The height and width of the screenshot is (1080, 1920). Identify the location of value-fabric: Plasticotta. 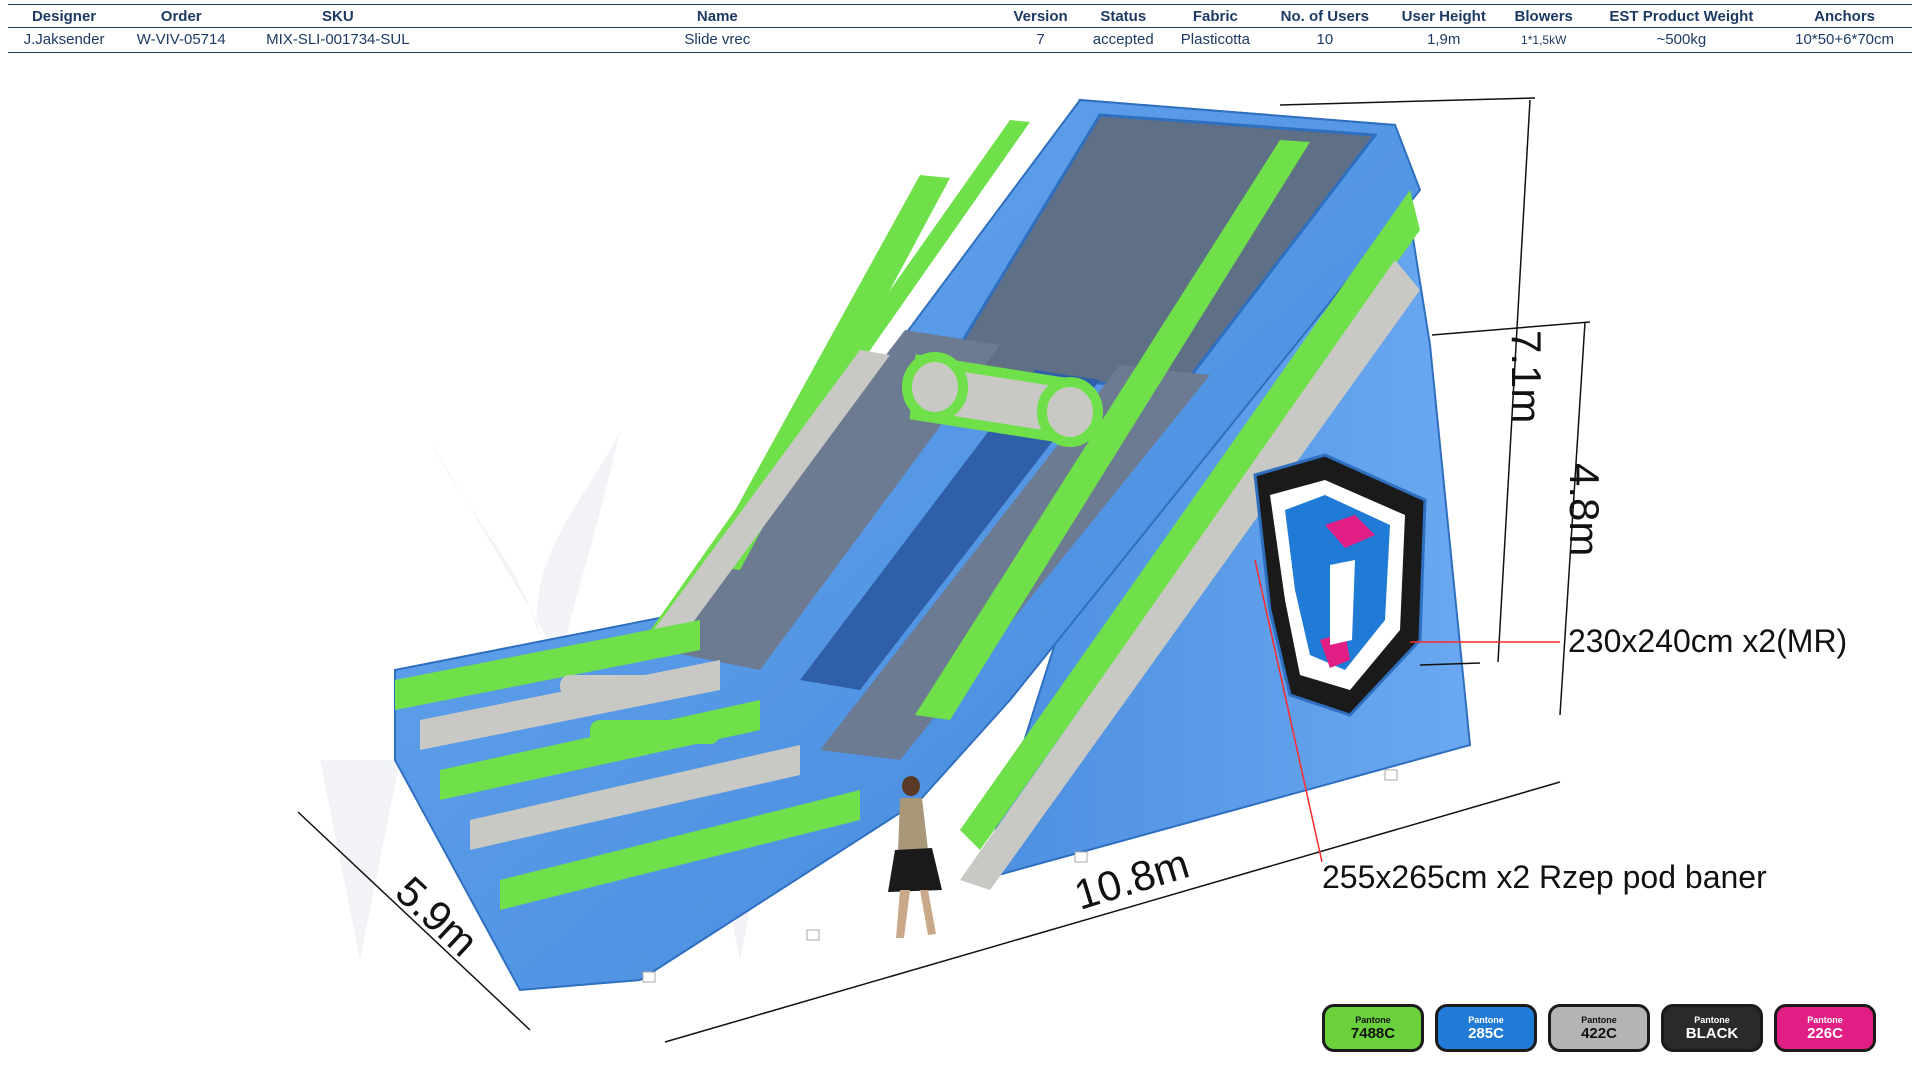
(1215, 40).